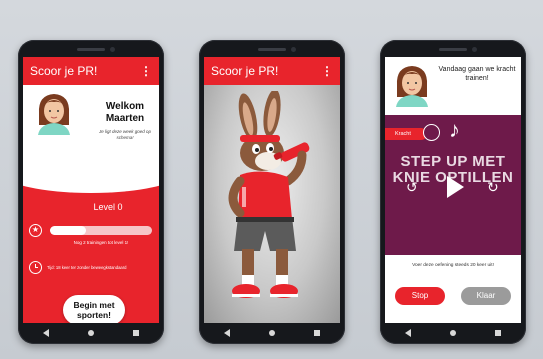 This screenshot has width=543, height=359. Describe the element at coordinates (35, 230) in the screenshot. I see `star-icon: ★` at that location.